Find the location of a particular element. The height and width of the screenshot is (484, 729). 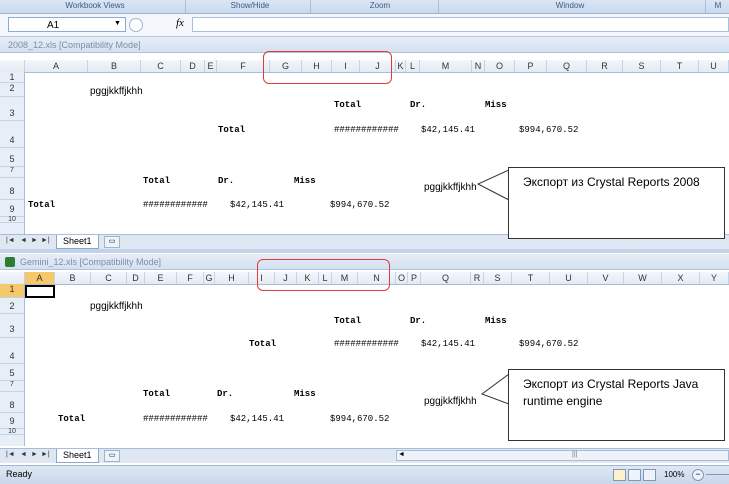

col-m: M is located at coordinates (446, 66).